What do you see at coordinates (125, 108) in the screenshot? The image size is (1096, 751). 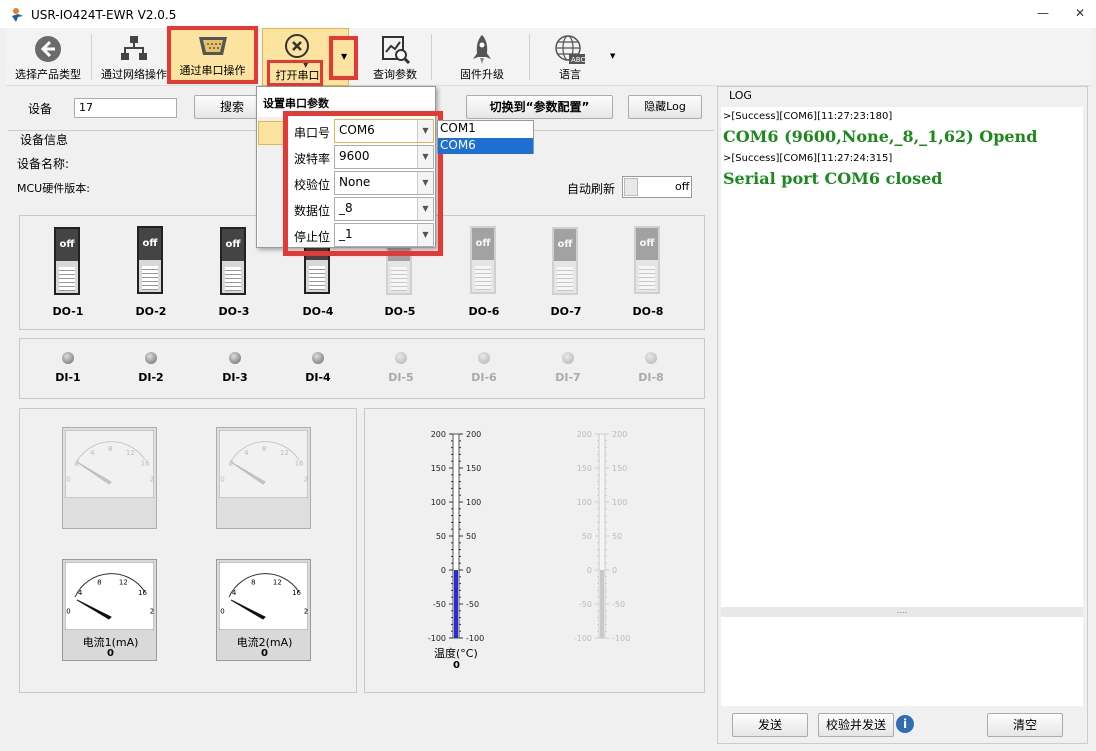 I see `device-id-input: 17` at bounding box center [125, 108].